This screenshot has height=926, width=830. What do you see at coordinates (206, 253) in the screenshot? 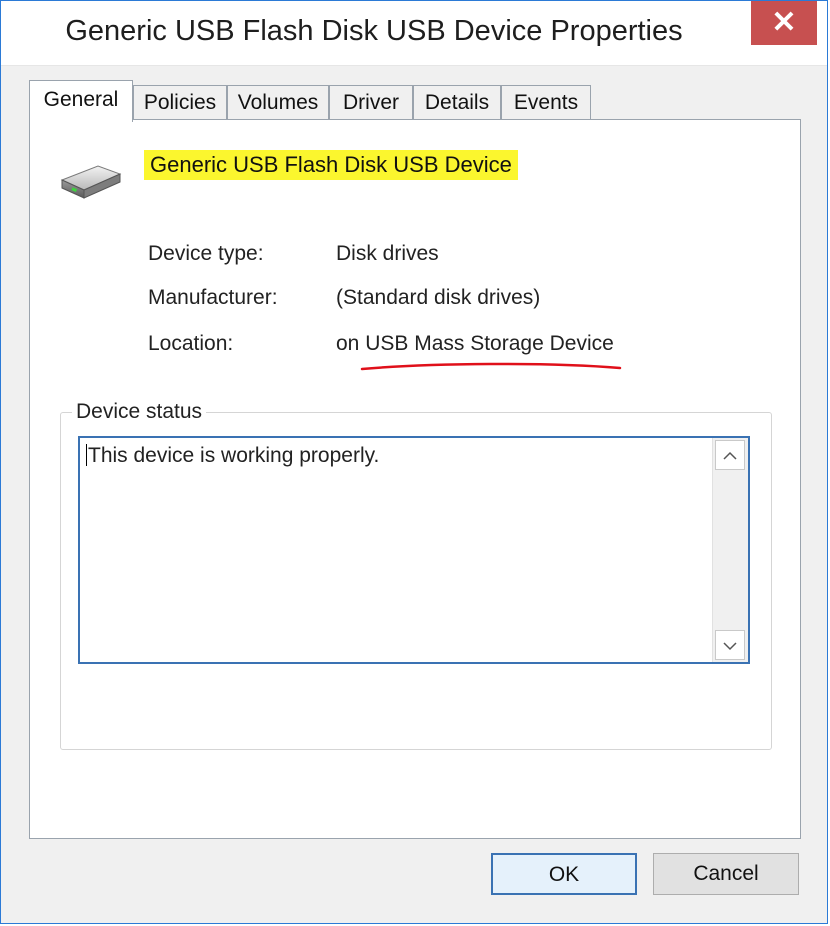
I see `device-type-label: Device type:` at bounding box center [206, 253].